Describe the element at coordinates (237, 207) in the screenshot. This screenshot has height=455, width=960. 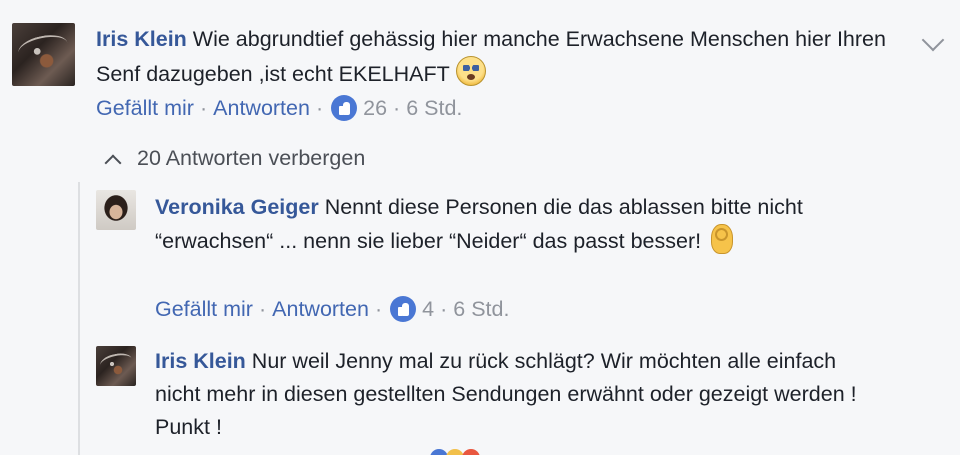
I see `comment-author: Veronika Geiger` at that location.